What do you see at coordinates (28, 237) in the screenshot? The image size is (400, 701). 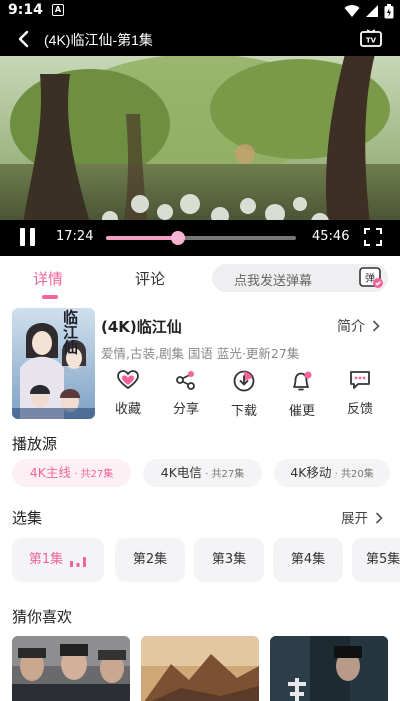 I see `pause-icon` at bounding box center [28, 237].